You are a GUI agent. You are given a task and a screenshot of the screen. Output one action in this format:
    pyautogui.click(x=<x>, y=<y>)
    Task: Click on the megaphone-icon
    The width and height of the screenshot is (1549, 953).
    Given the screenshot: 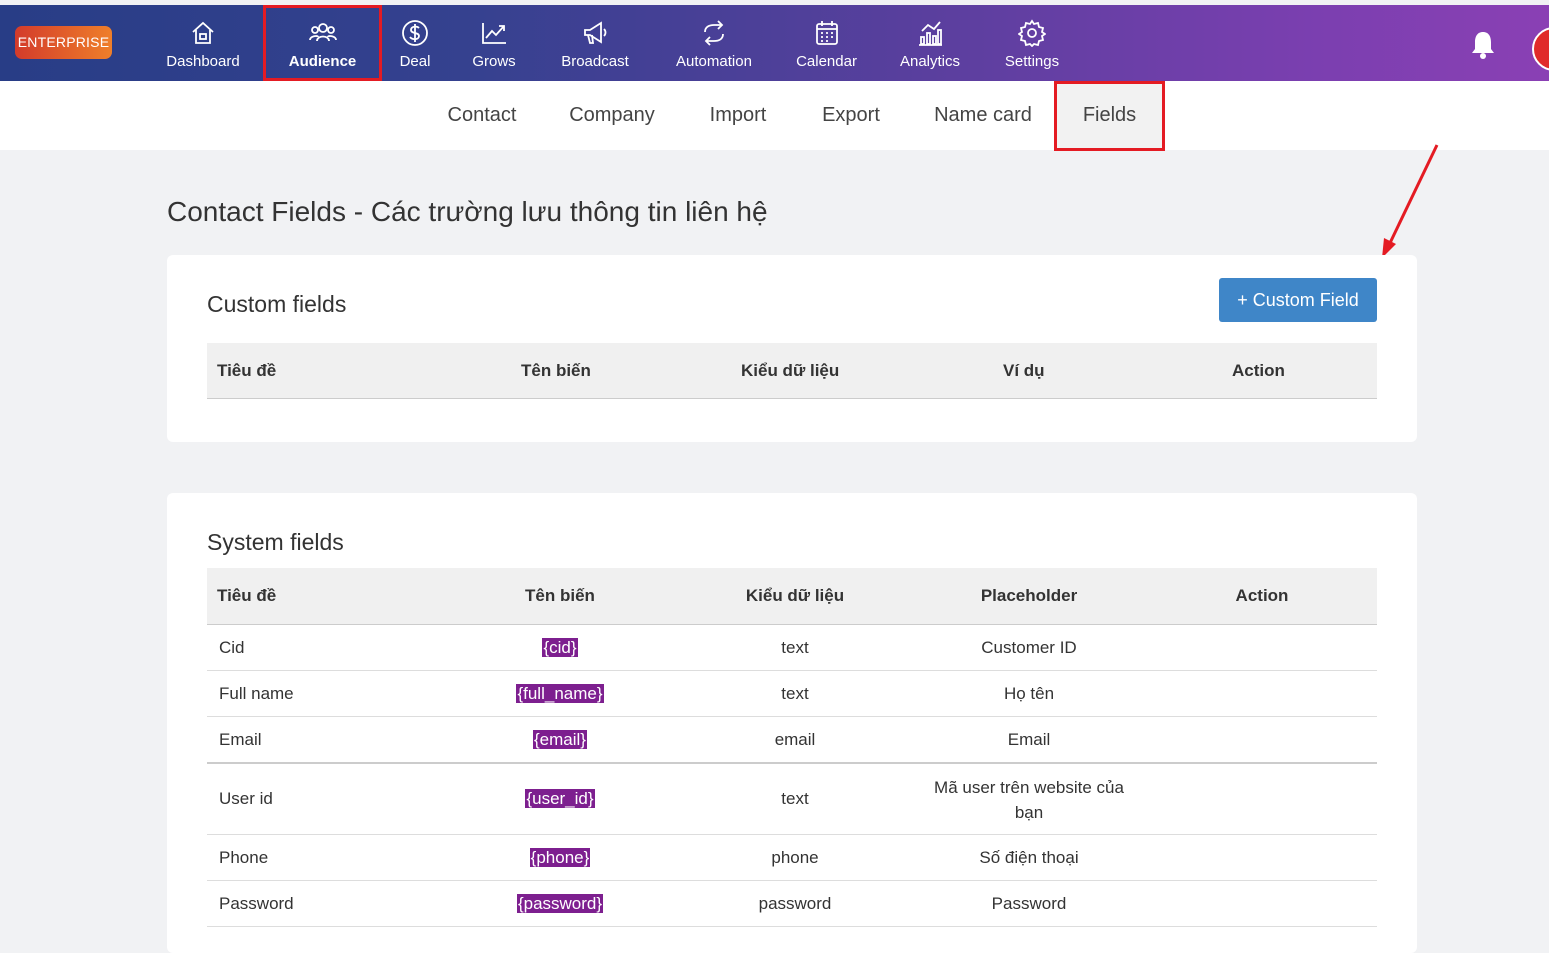 What is the action you would take?
    pyautogui.click(x=595, y=32)
    